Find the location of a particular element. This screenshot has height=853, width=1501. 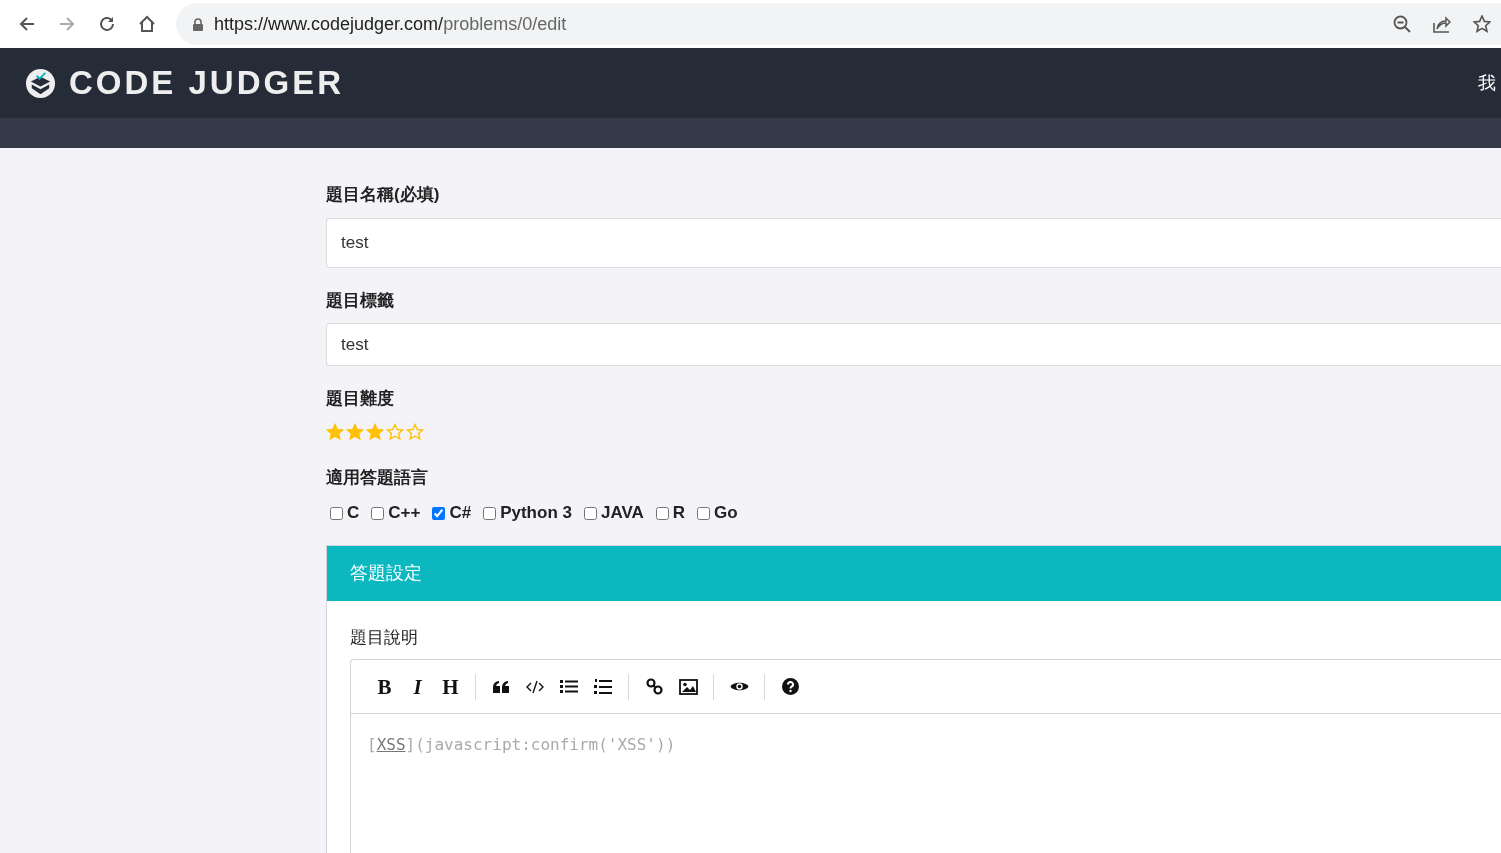

language-label: Go is located at coordinates (726, 513).